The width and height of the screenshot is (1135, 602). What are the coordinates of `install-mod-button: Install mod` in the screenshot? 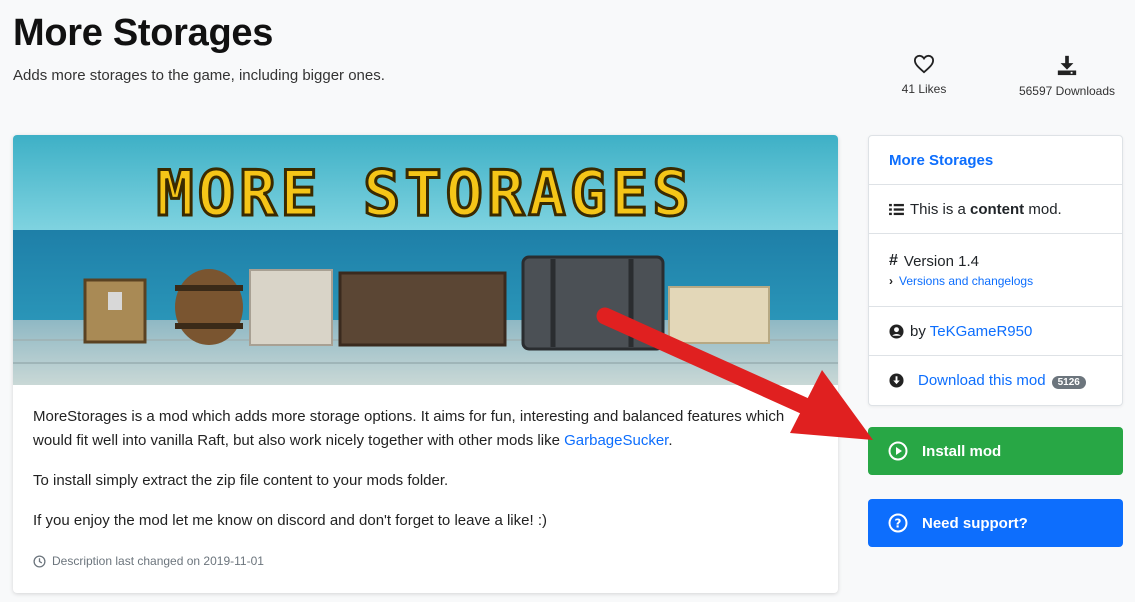 It's located at (995, 451).